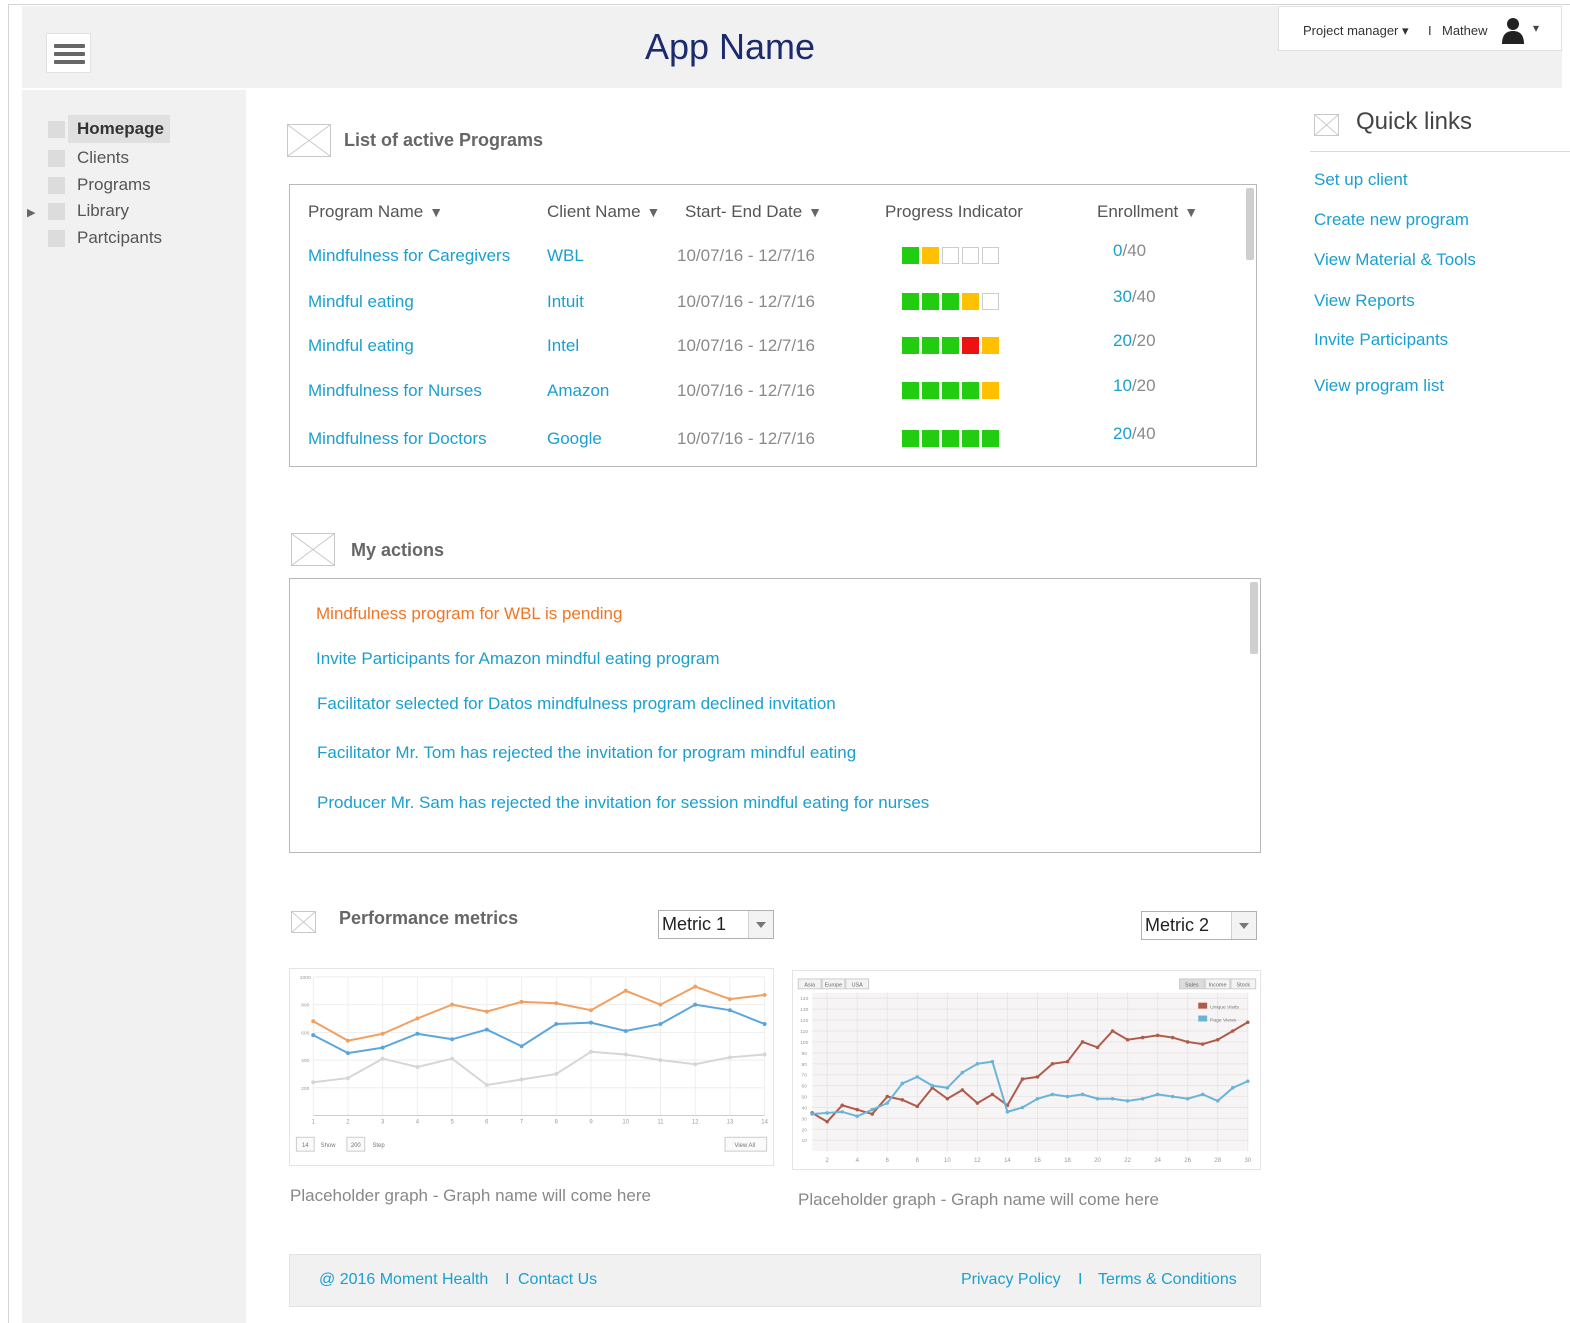 Image resolution: width=1570 pixels, height=1323 pixels. I want to click on program-name-link: Mindfulness for Nurses, so click(395, 391).